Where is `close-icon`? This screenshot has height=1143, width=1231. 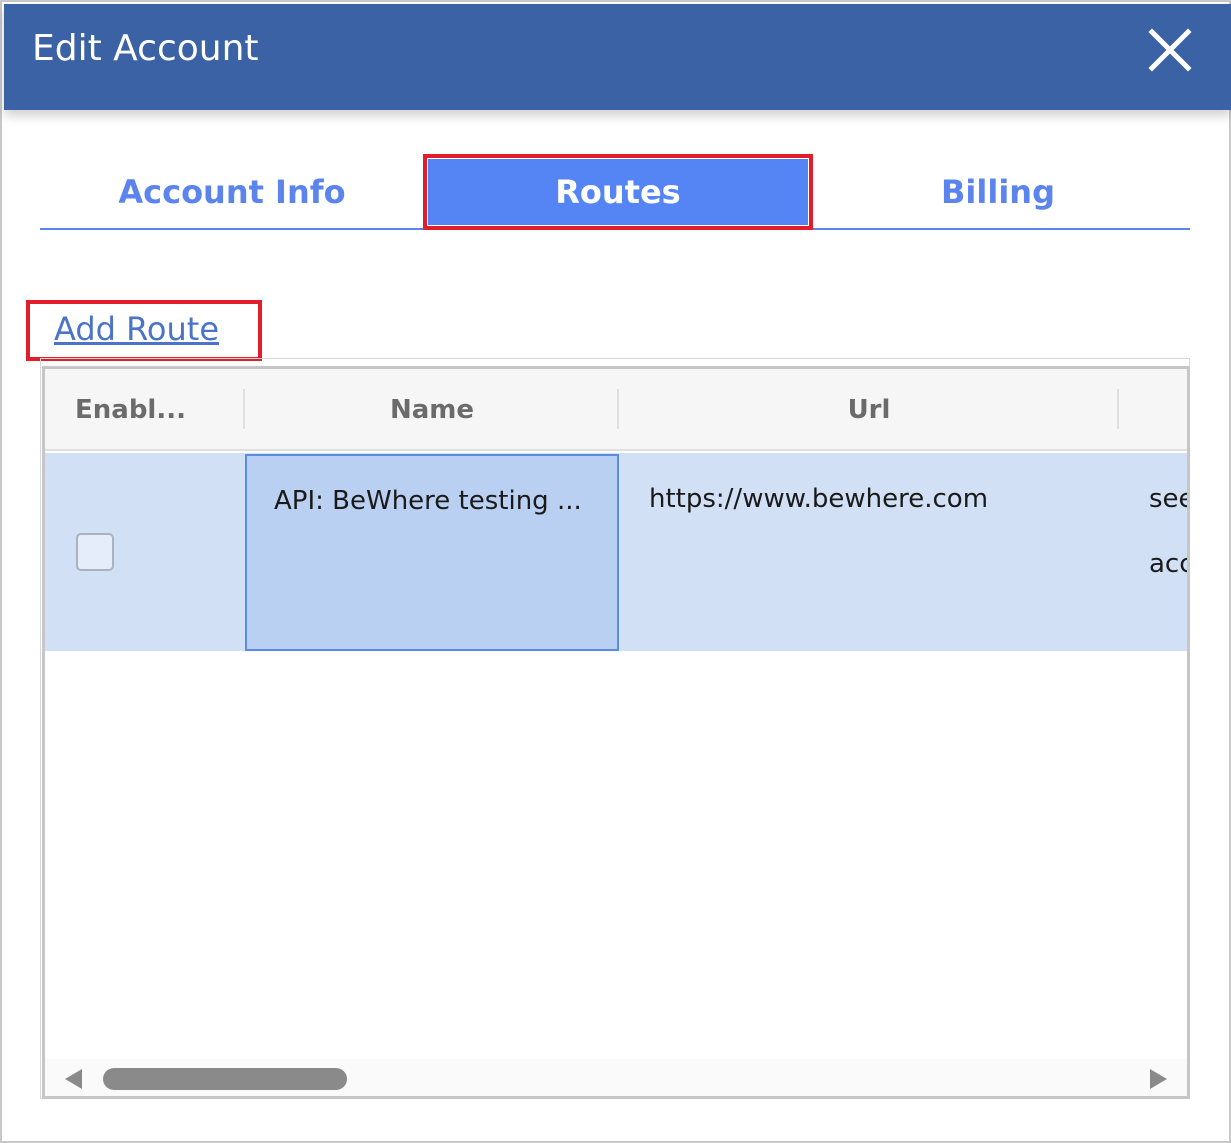
close-icon is located at coordinates (1170, 50).